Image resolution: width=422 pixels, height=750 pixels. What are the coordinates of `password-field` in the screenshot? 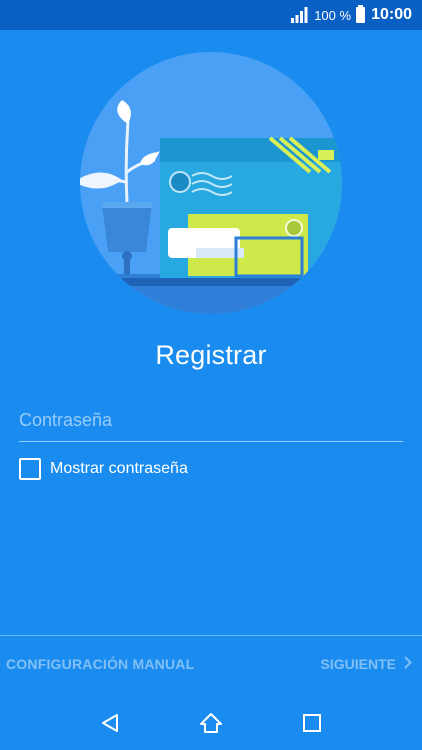 It's located at (211, 421).